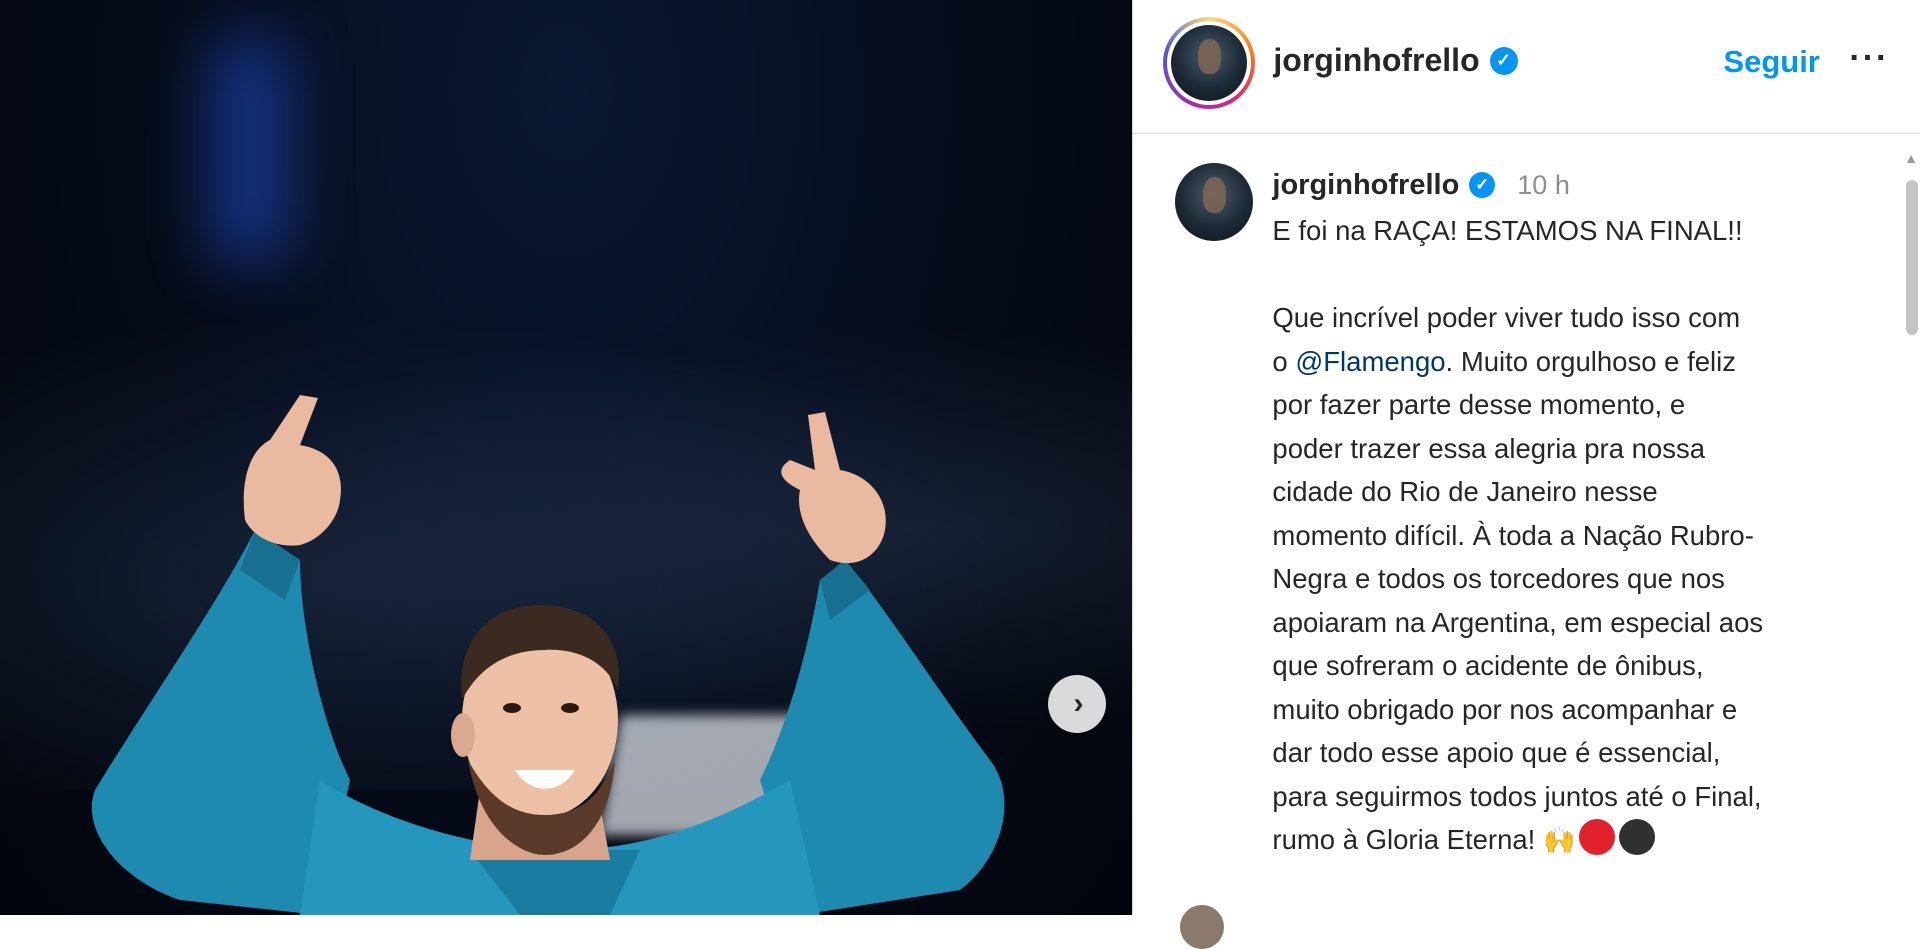 This screenshot has width=1920, height=949. Describe the element at coordinates (1572, 275) in the screenshot. I see `caption-blank-line` at that location.